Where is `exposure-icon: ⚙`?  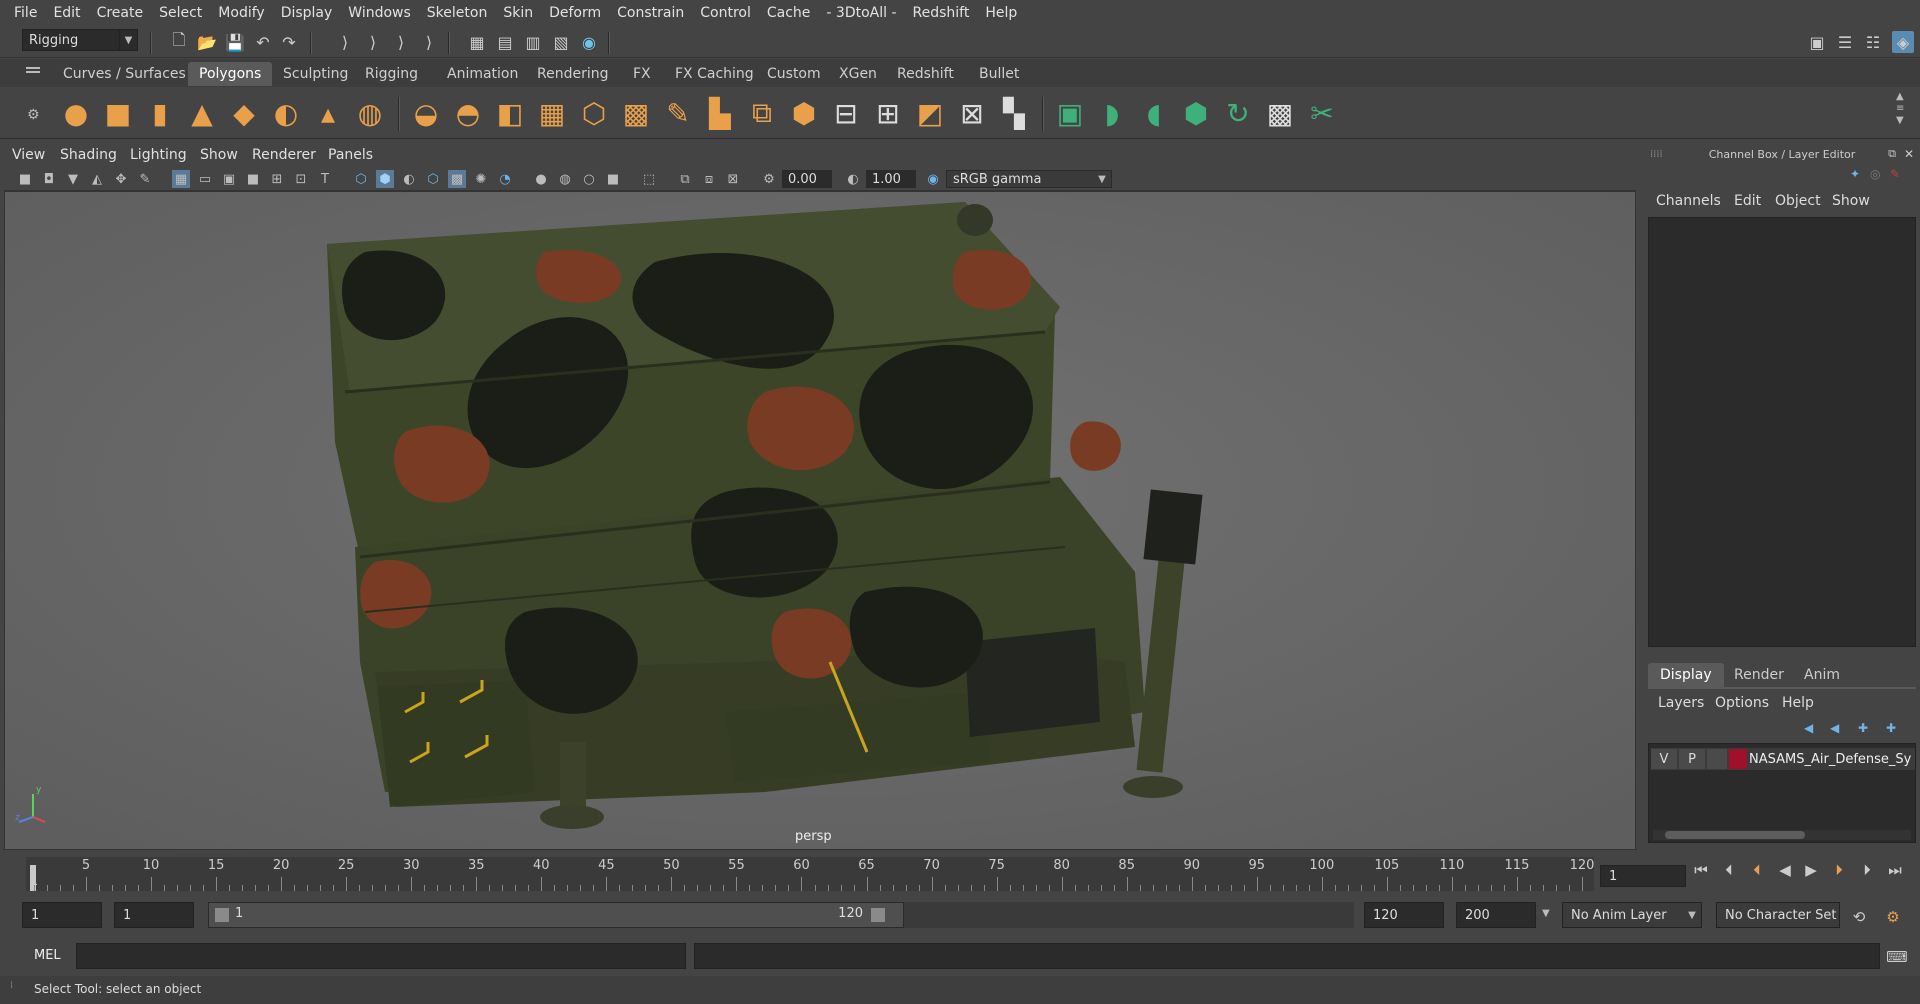 exposure-icon: ⚙ is located at coordinates (769, 179).